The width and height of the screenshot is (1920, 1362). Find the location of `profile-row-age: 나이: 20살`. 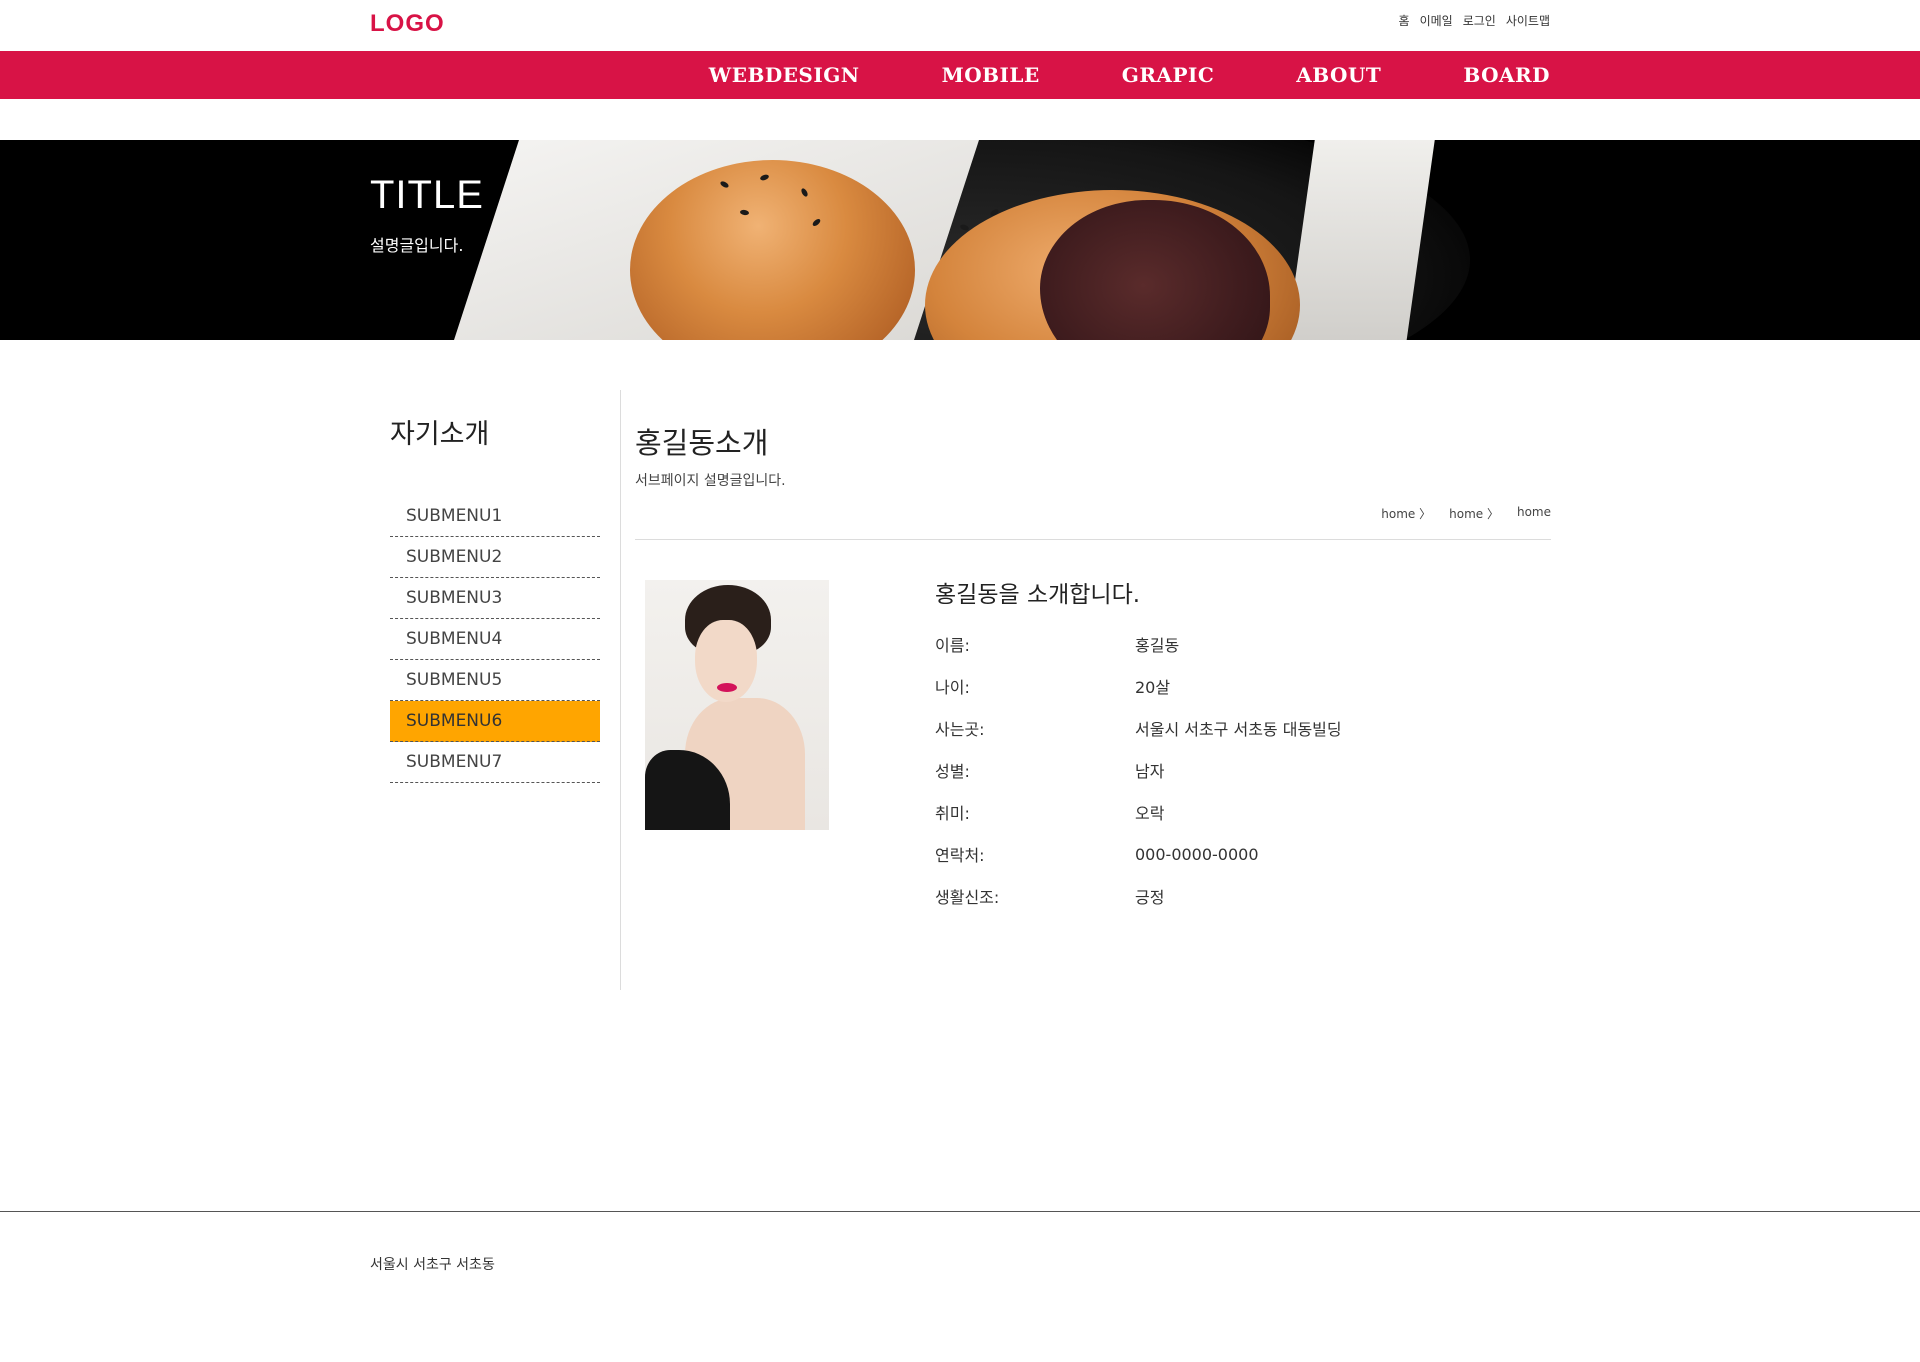

profile-row-age: 나이: 20살 is located at coordinates (1215, 686).